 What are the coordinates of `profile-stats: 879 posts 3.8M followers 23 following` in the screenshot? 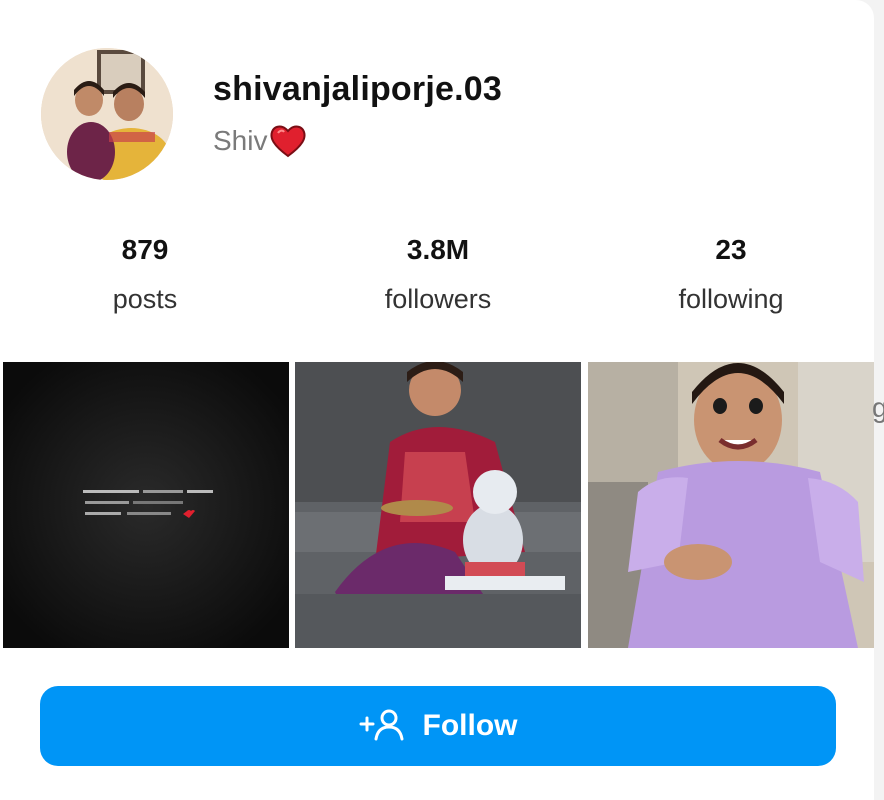 It's located at (437, 280).